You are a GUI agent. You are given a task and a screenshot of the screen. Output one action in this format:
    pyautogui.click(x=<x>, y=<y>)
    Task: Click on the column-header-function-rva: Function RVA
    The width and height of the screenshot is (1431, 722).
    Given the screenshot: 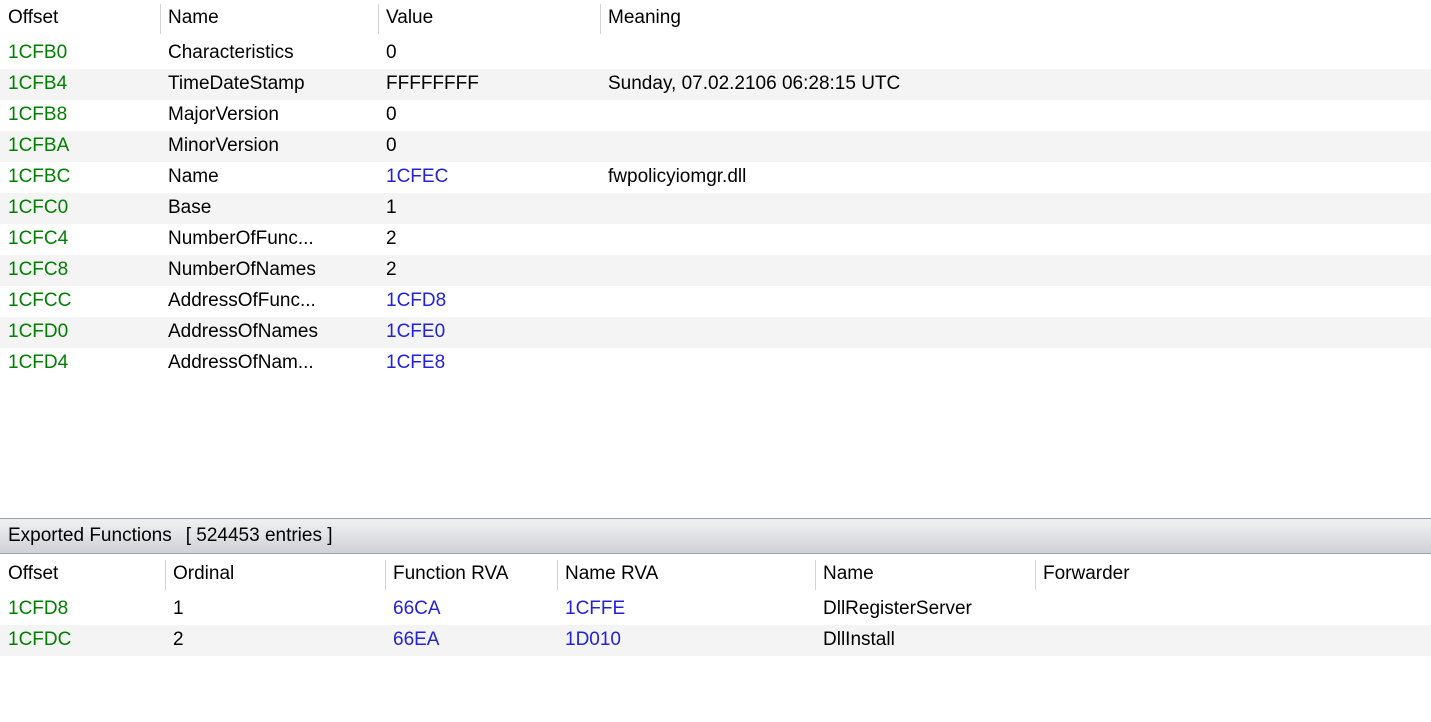 What is the action you would take?
    pyautogui.click(x=471, y=575)
    